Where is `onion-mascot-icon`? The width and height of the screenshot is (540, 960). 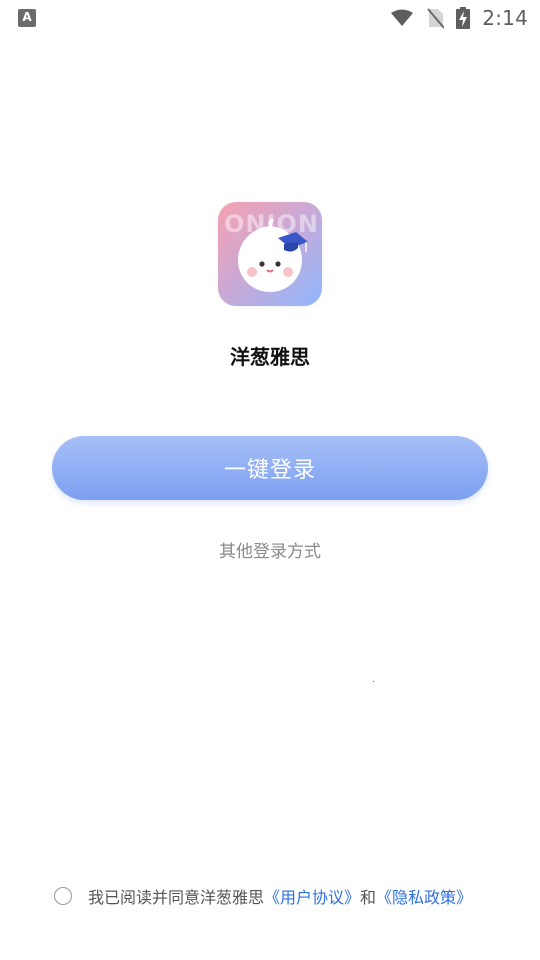 onion-mascot-icon is located at coordinates (273, 255).